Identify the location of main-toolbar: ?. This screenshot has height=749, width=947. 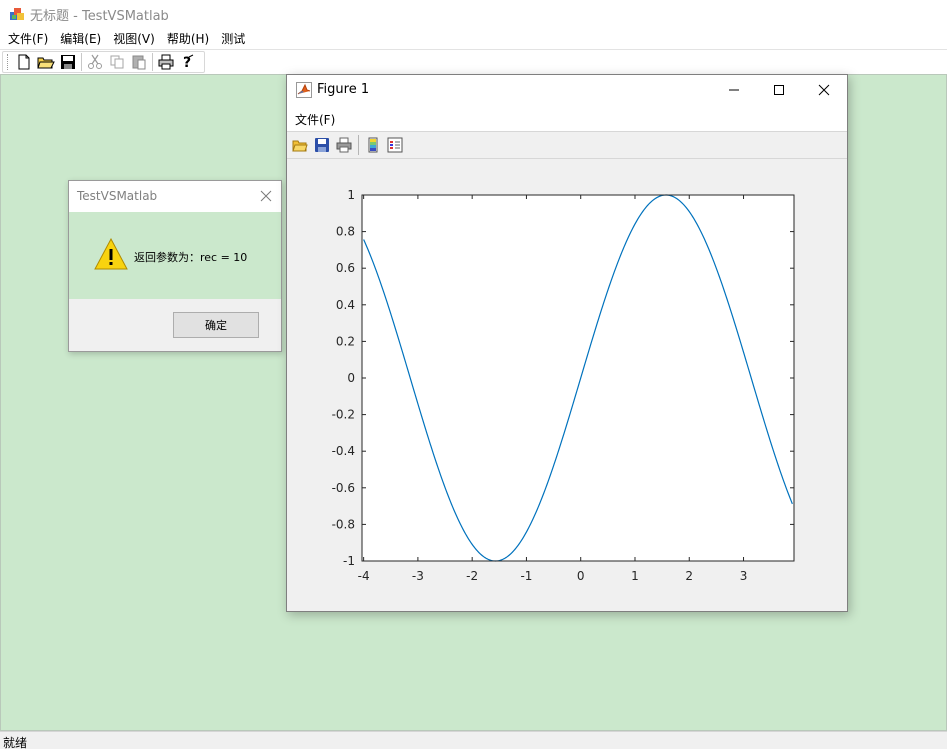
(473, 61).